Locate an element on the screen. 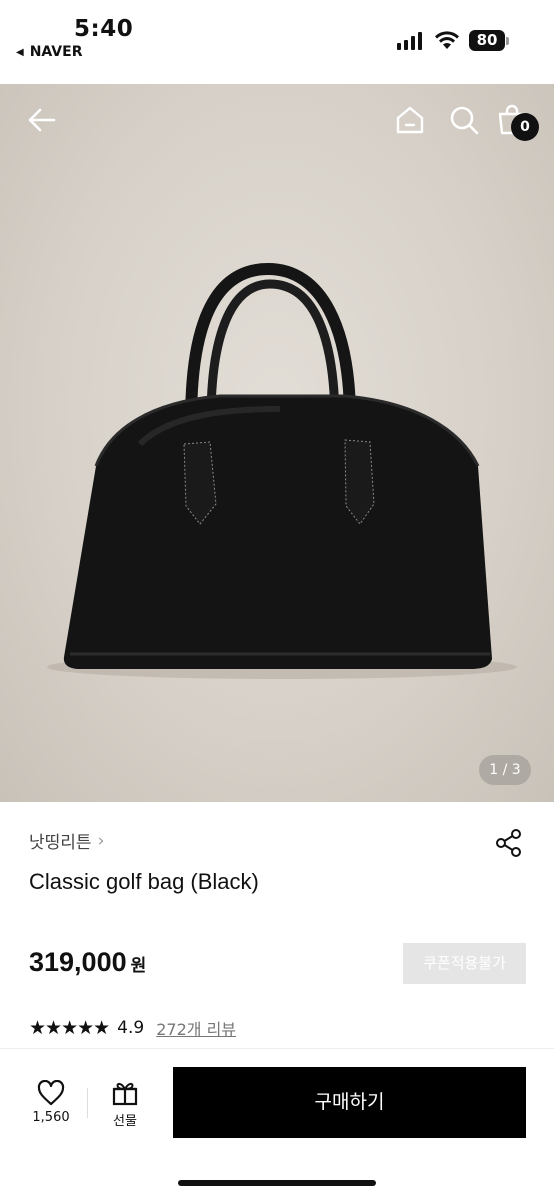 The image size is (554, 1200). action-divider is located at coordinates (87, 1103).